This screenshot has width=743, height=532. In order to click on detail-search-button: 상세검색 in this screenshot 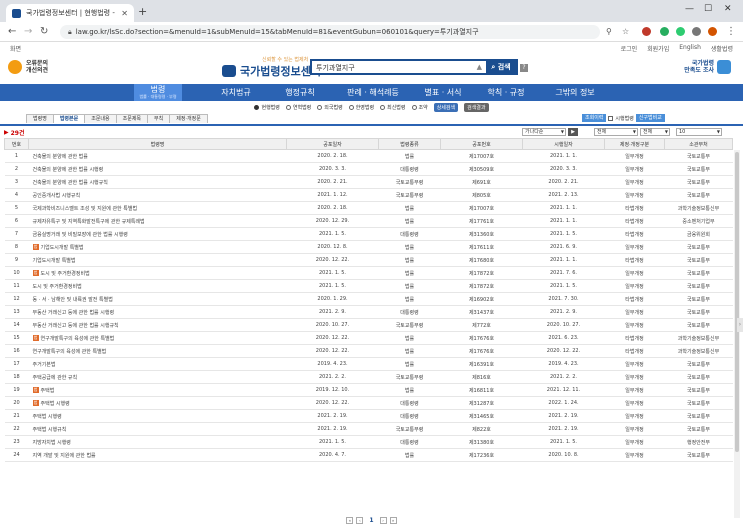, I will do `click(446, 107)`.